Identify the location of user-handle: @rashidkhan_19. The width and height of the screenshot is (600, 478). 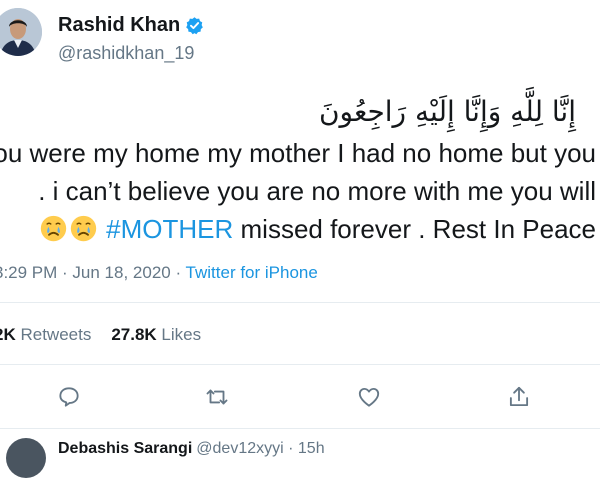
(131, 53).